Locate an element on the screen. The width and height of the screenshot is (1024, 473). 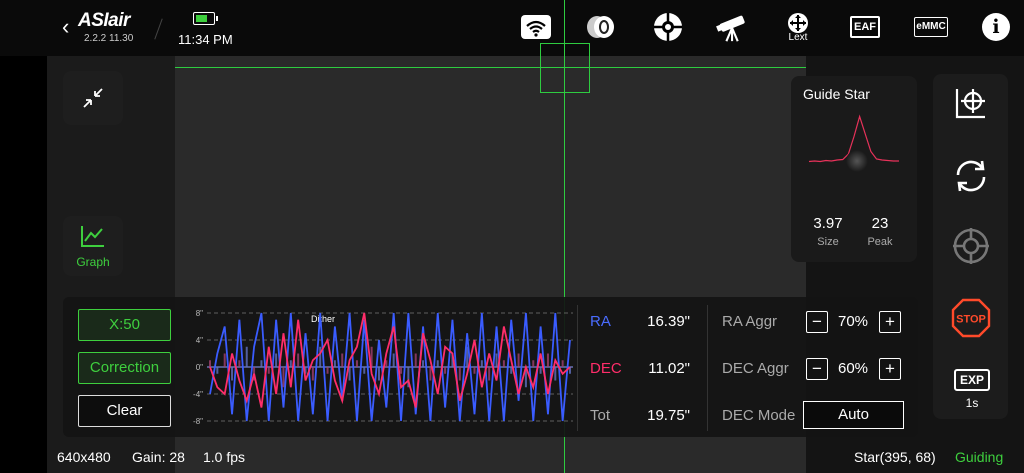
y-tick-label: -8" is located at coordinates (198, 421).